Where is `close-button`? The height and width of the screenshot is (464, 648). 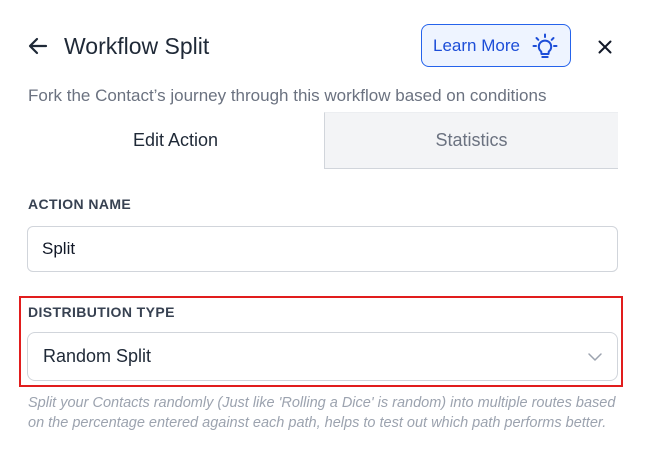 close-button is located at coordinates (605, 47).